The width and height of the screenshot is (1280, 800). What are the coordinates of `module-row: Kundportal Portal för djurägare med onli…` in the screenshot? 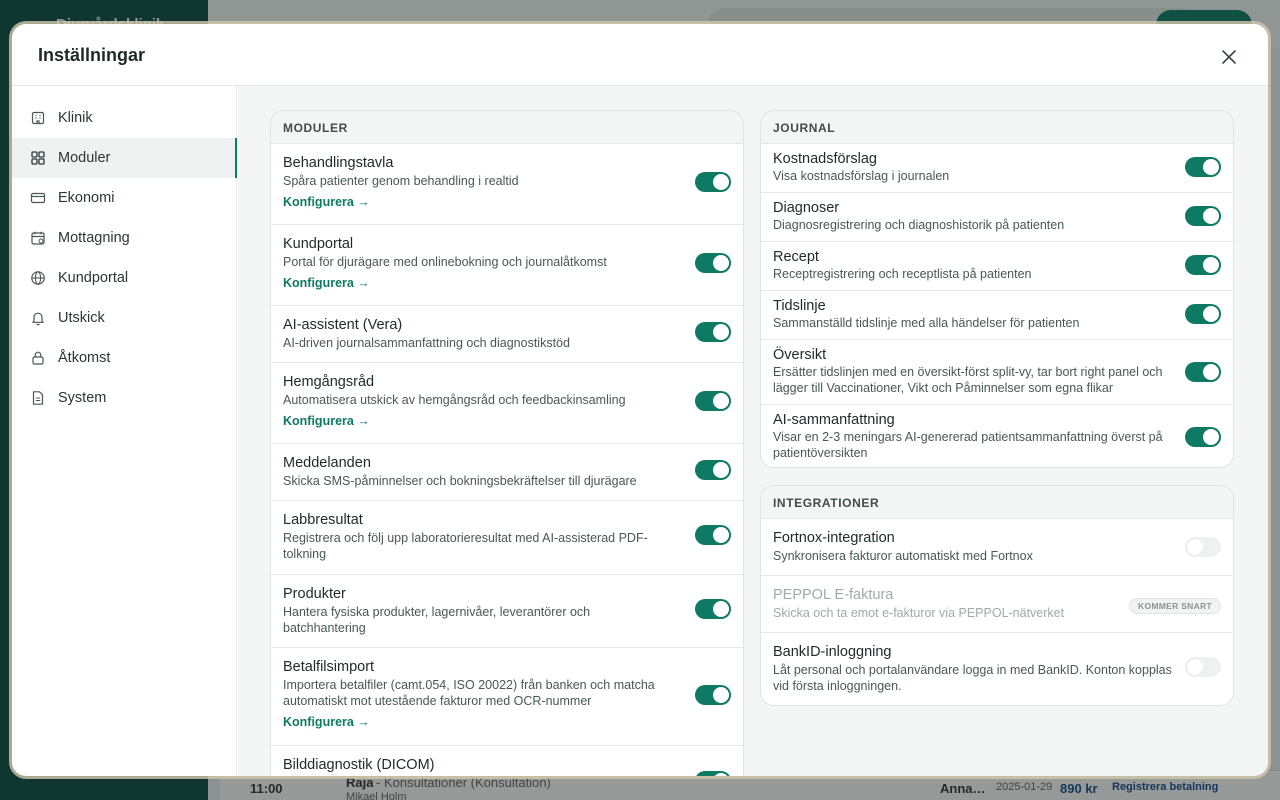 It's located at (507, 265).